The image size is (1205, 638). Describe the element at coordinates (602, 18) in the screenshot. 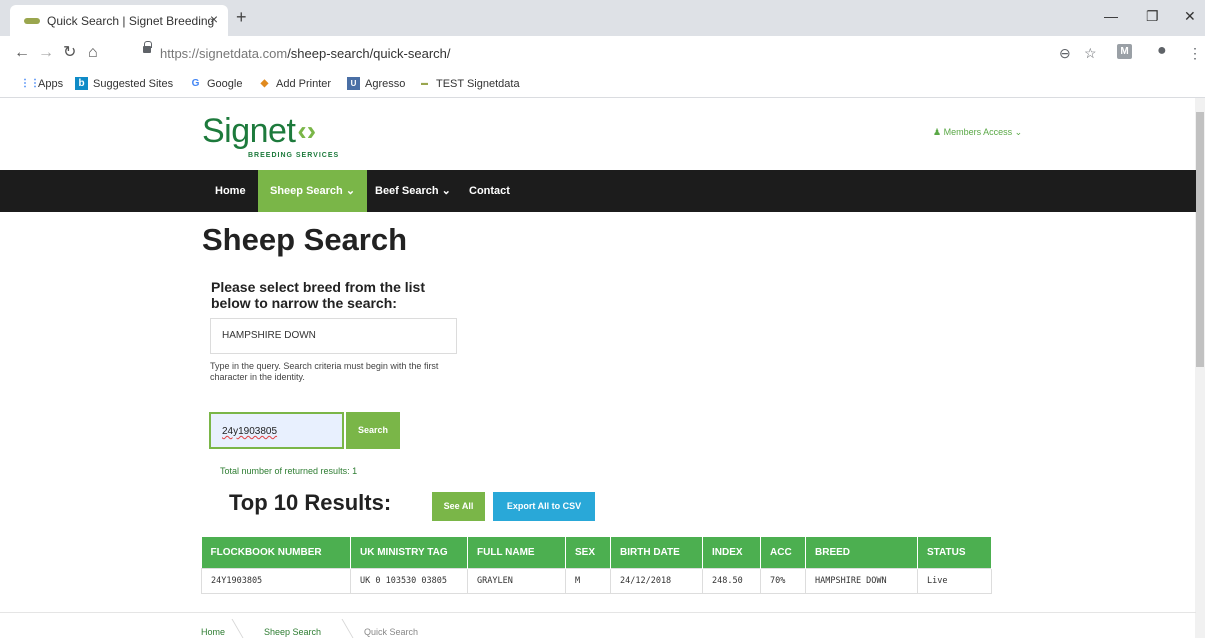

I see `browser-tab-strip: Quick Search | Signet Breeding × + — ❐ ✕` at that location.